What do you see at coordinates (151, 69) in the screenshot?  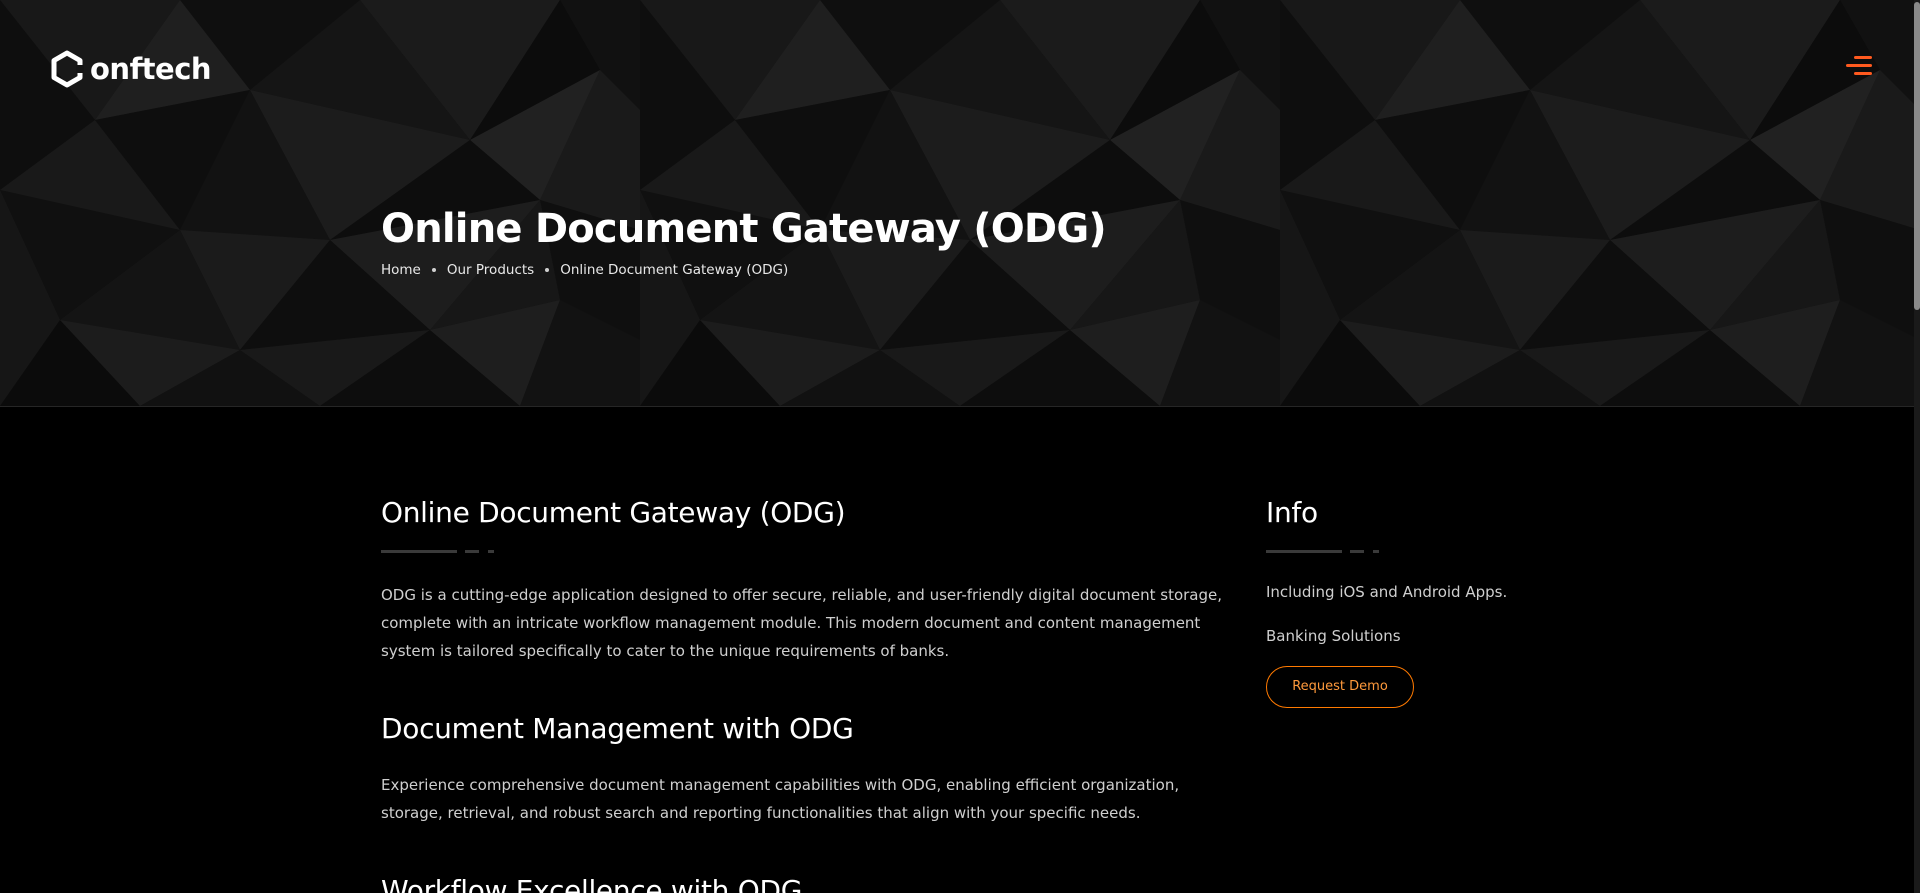 I see `logo-text: onftech` at bounding box center [151, 69].